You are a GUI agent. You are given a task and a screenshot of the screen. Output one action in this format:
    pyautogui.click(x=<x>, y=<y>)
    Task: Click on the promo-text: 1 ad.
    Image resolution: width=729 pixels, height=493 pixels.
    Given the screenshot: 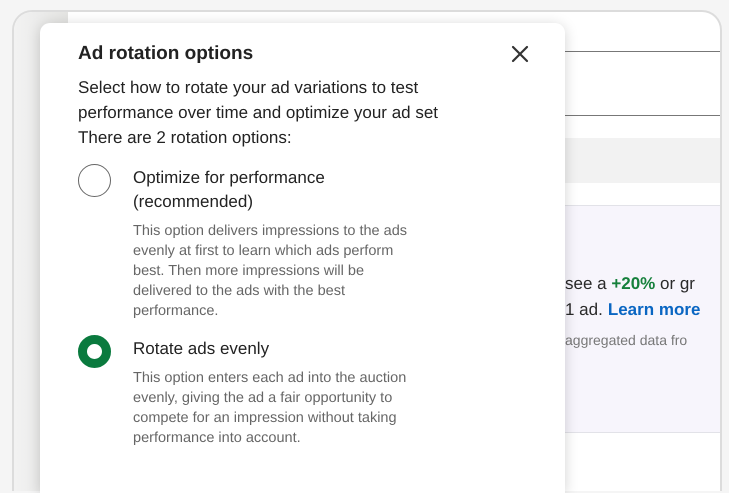 What is the action you would take?
    pyautogui.click(x=584, y=310)
    